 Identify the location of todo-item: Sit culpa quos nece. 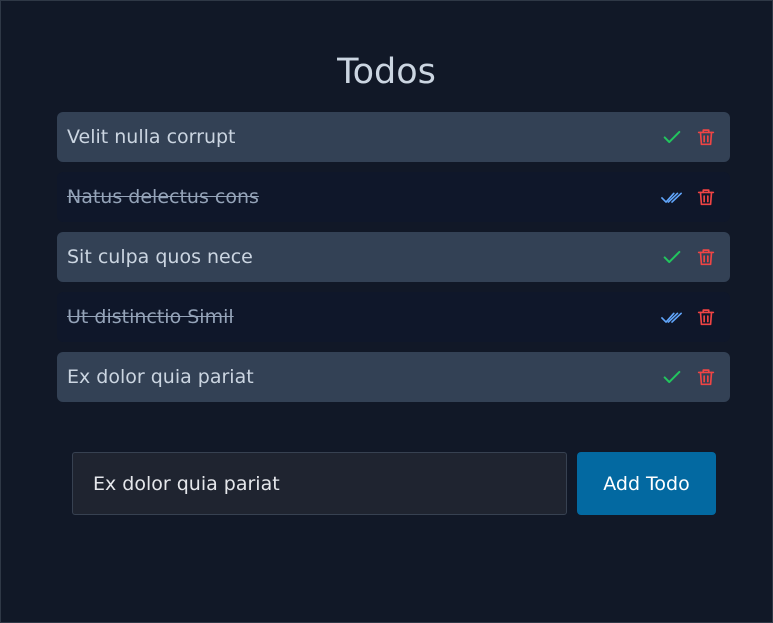
(393, 257).